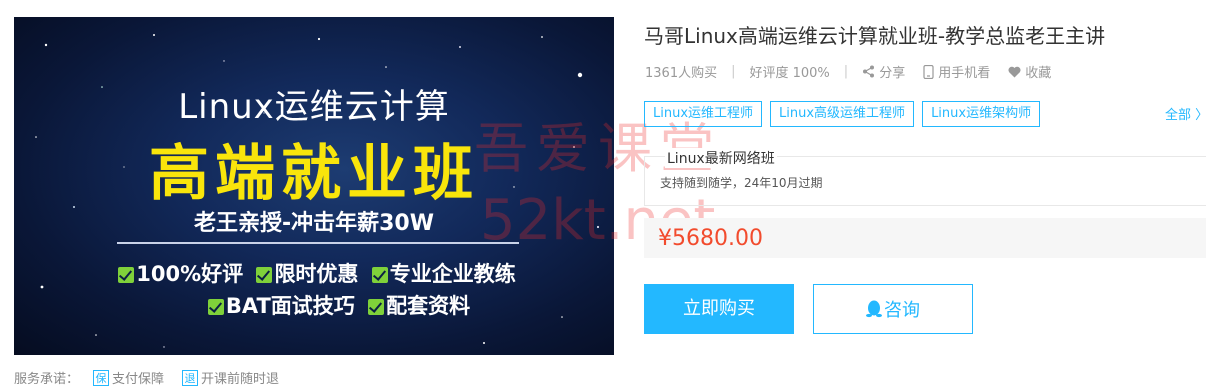 Image resolution: width=1206 pixels, height=387 pixels. Describe the element at coordinates (875, 36) in the screenshot. I see `course-title: 马哥Linux高端运维云计算就业班-教学总监老王主讲` at that location.